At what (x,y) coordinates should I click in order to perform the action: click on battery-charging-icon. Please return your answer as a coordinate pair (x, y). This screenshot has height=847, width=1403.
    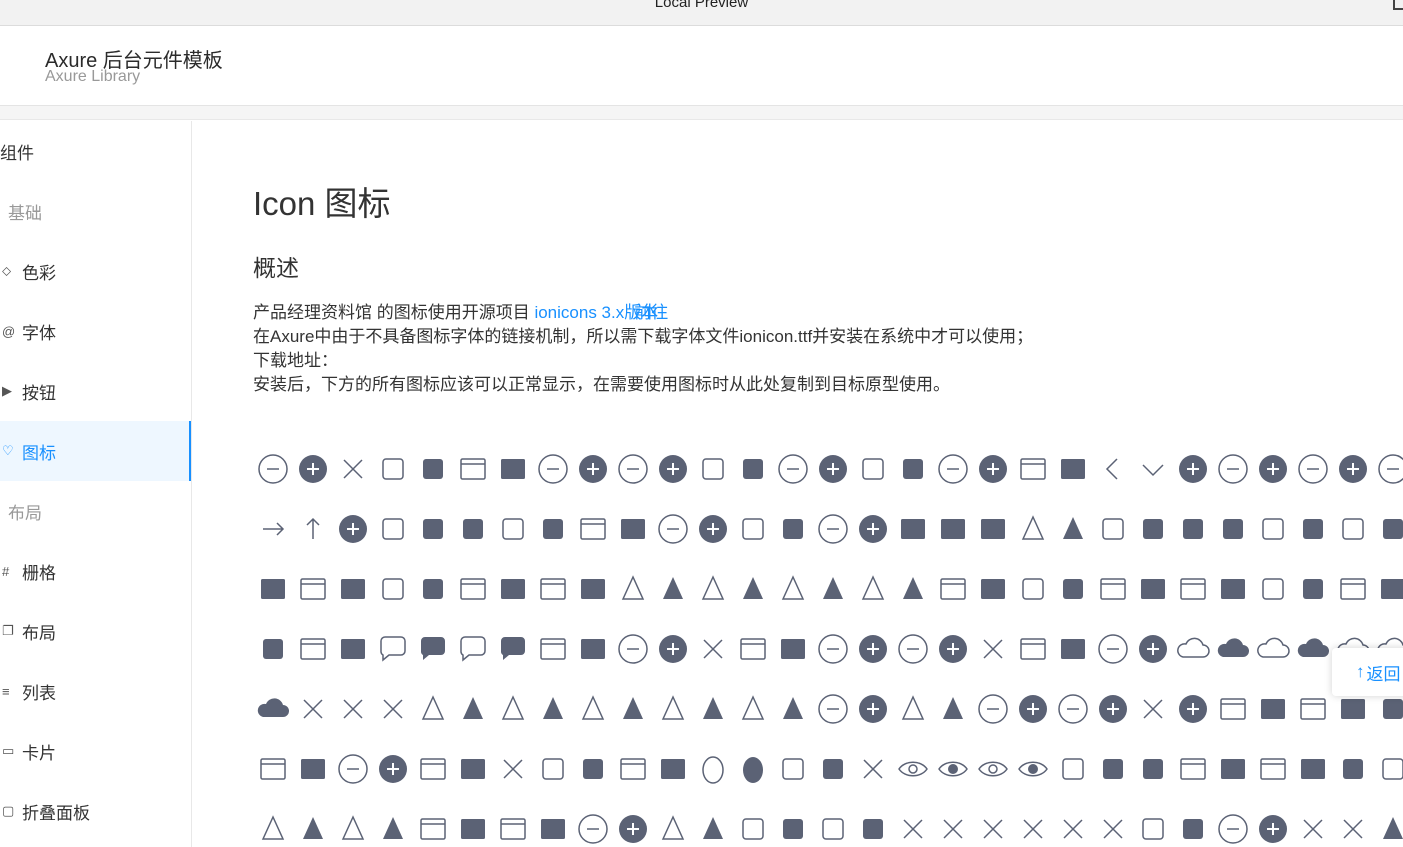
    Looking at the image, I should click on (913, 529).